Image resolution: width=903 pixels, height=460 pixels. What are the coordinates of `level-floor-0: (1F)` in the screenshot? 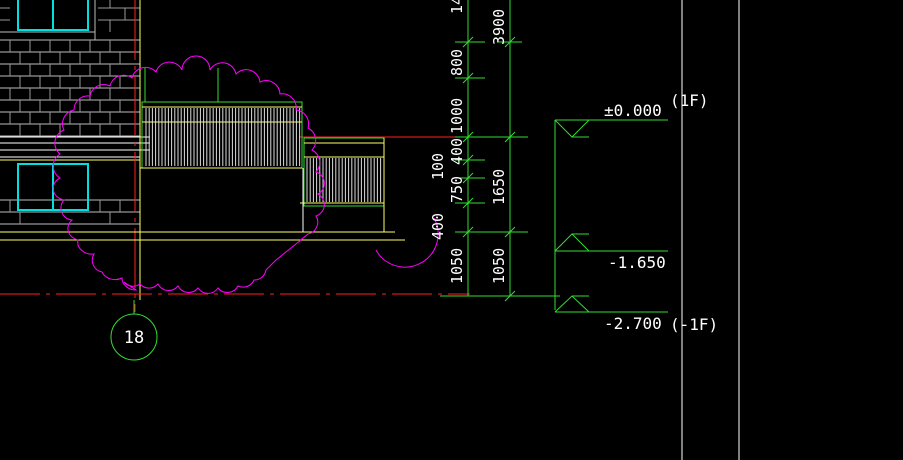 It's located at (689, 100).